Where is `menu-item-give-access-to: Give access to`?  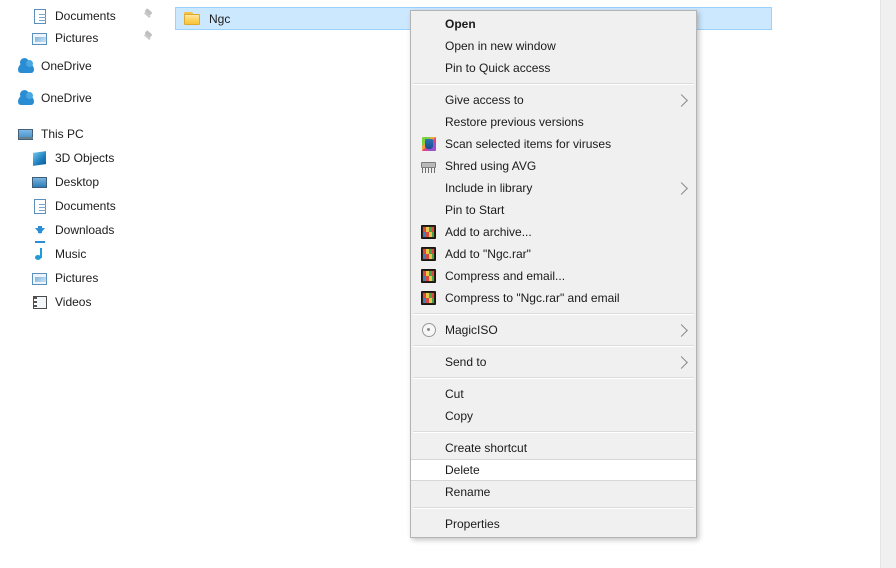
menu-item-give-access-to: Give access to is located at coordinates (553, 100).